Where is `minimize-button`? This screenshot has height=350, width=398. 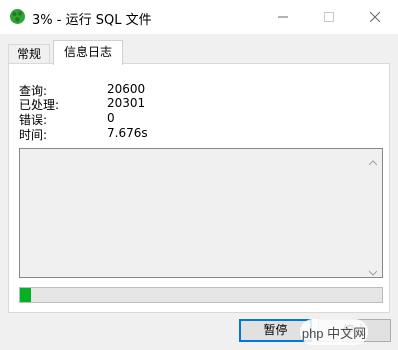
minimize-button is located at coordinates (283, 17).